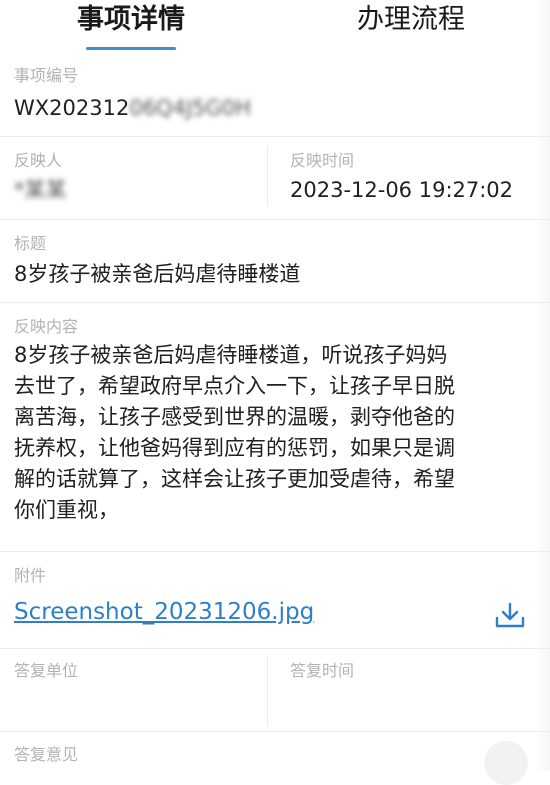  What do you see at coordinates (322, 160) in the screenshot?
I see `report-time-label: 反映时间` at bounding box center [322, 160].